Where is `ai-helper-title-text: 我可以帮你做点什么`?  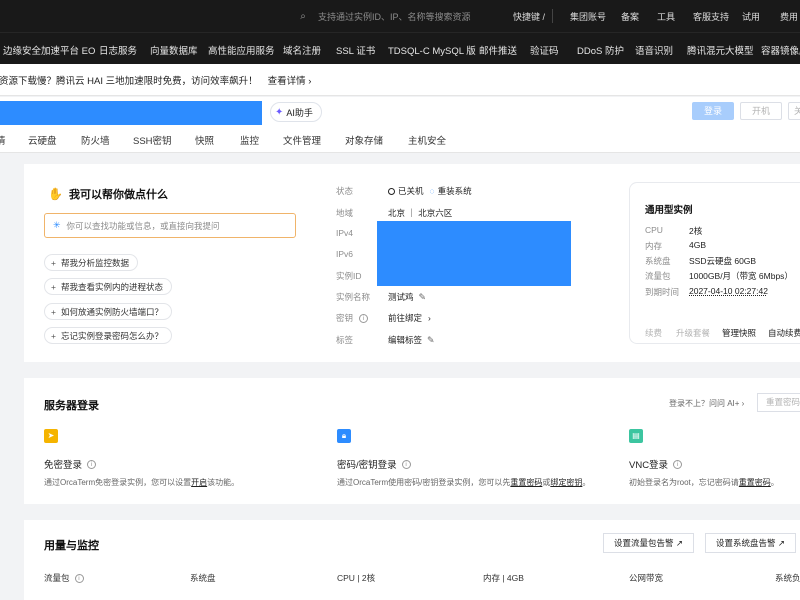 ai-helper-title-text: 我可以帮你做点什么 is located at coordinates (118, 195).